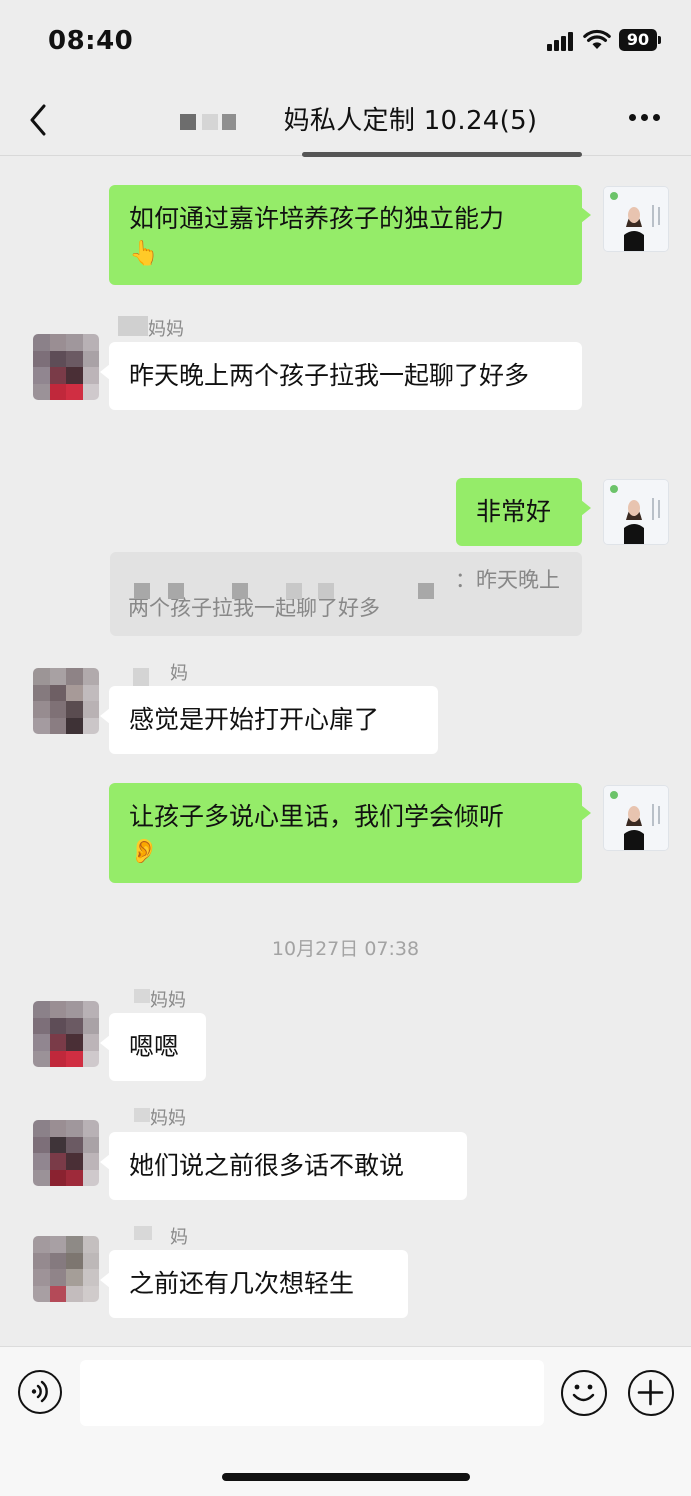 The width and height of the screenshot is (691, 1496). I want to click on scroll-indicator, so click(442, 154).